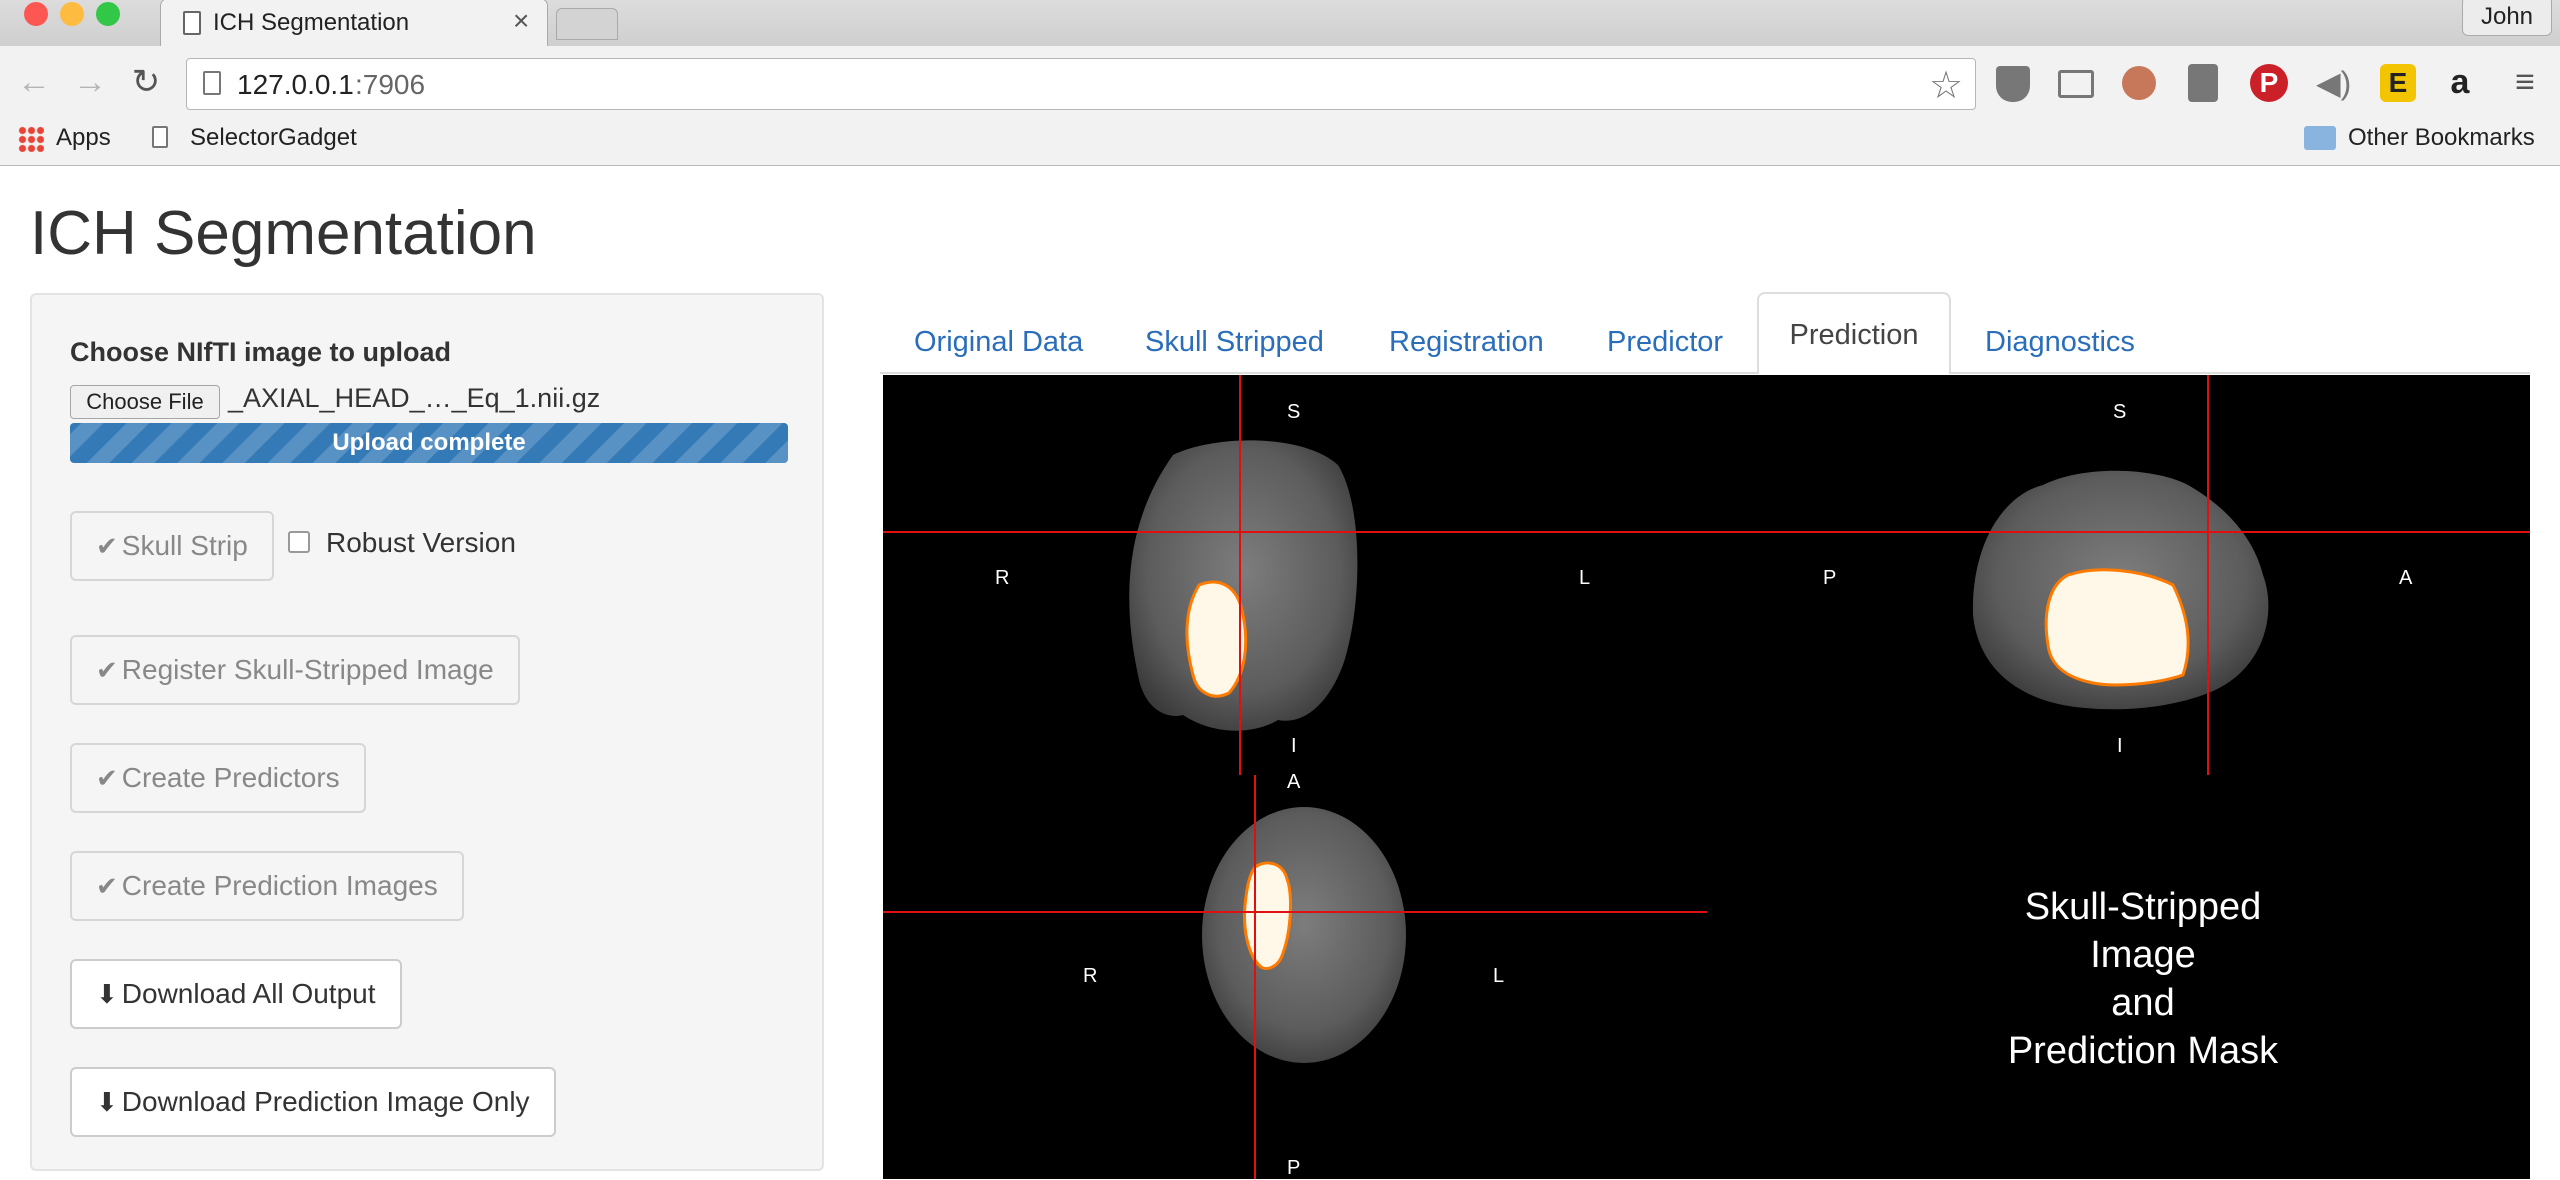  Describe the element at coordinates (1294, 746) in the screenshot. I see `coronal-bottom-label: I` at that location.